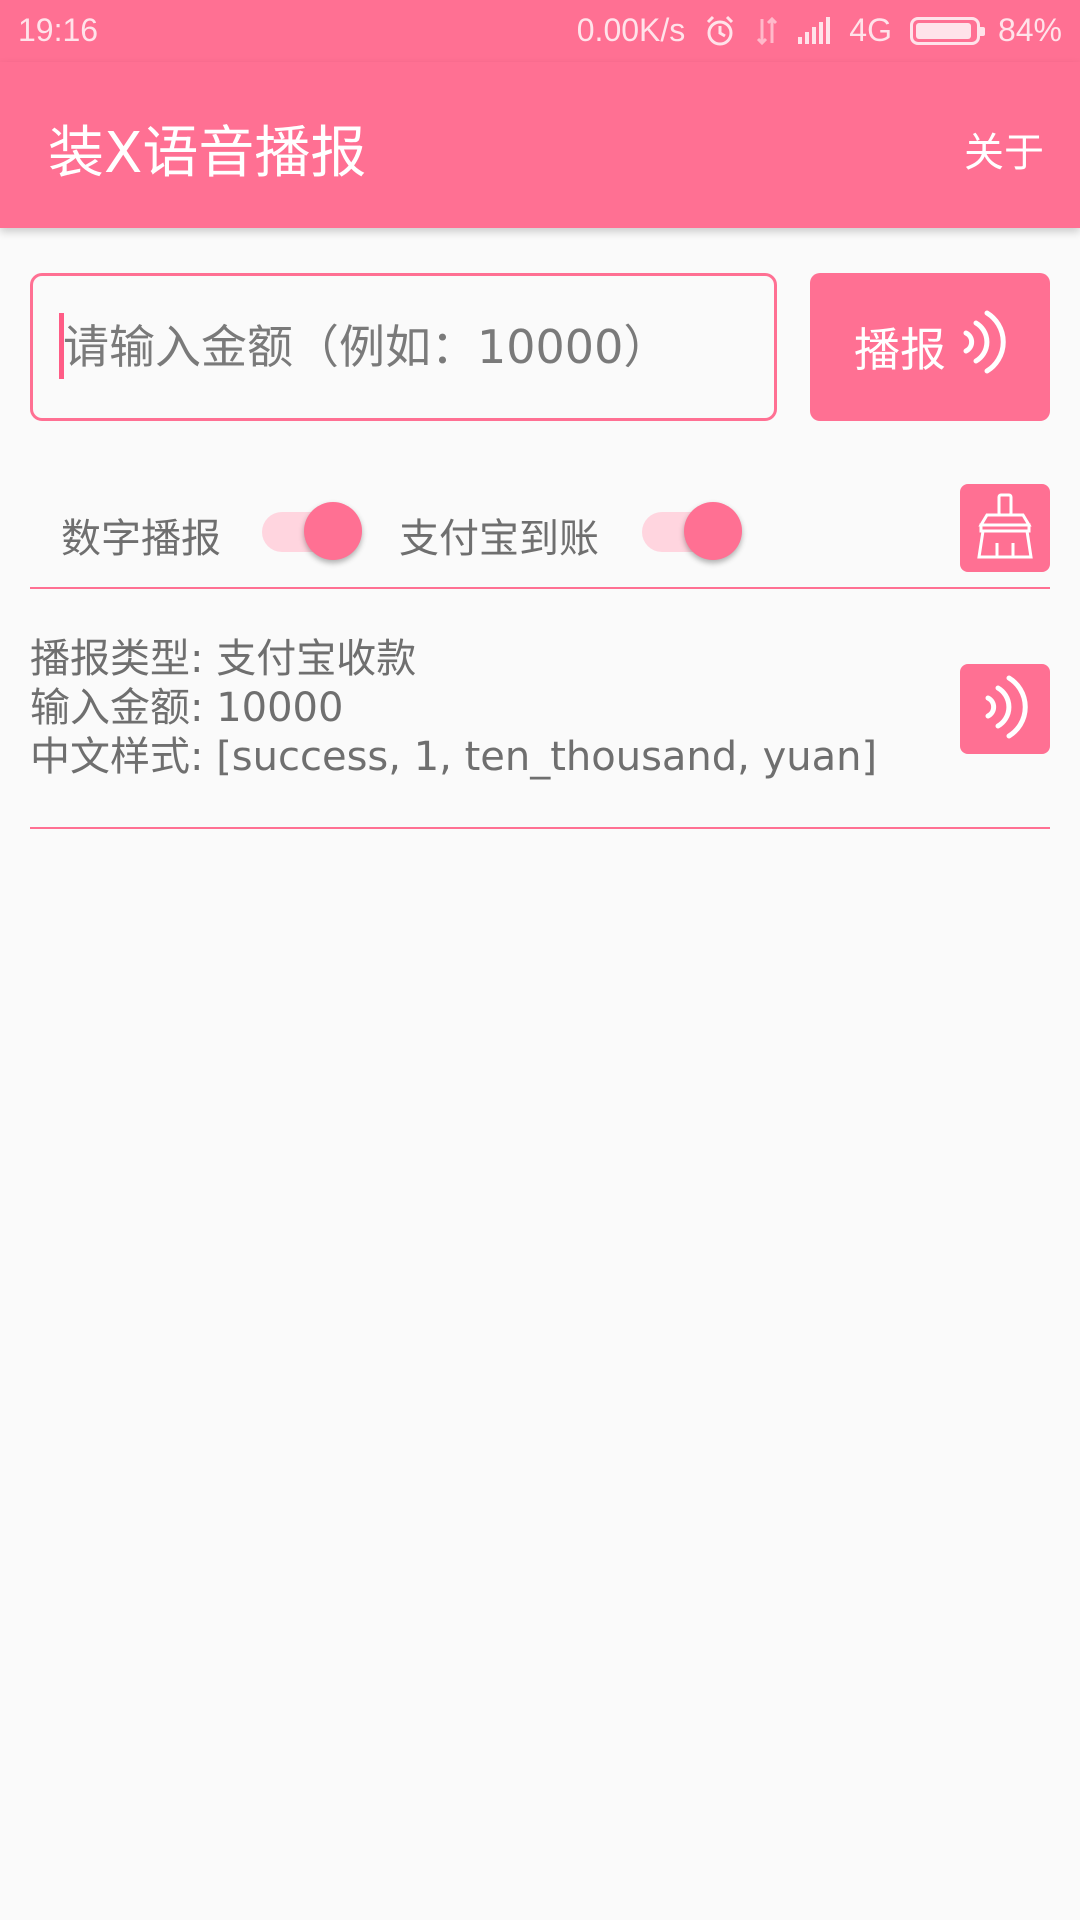 This screenshot has width=1080, height=1920. I want to click on battery-icon, so click(947, 30).